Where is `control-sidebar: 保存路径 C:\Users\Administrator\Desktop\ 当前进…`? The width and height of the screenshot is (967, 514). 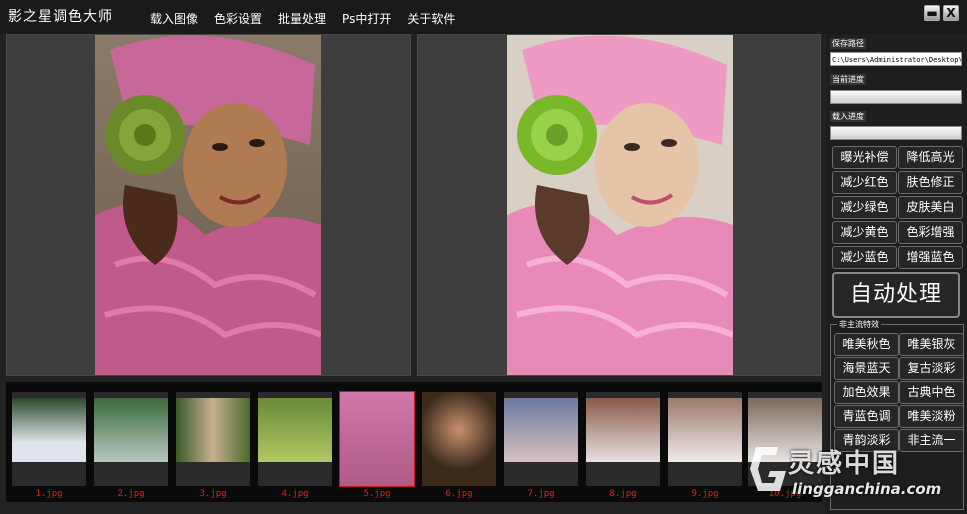
control-sidebar: 保存路径 C:\Users\Administrator\Desktop\ 当前进… is located at coordinates (896, 274).